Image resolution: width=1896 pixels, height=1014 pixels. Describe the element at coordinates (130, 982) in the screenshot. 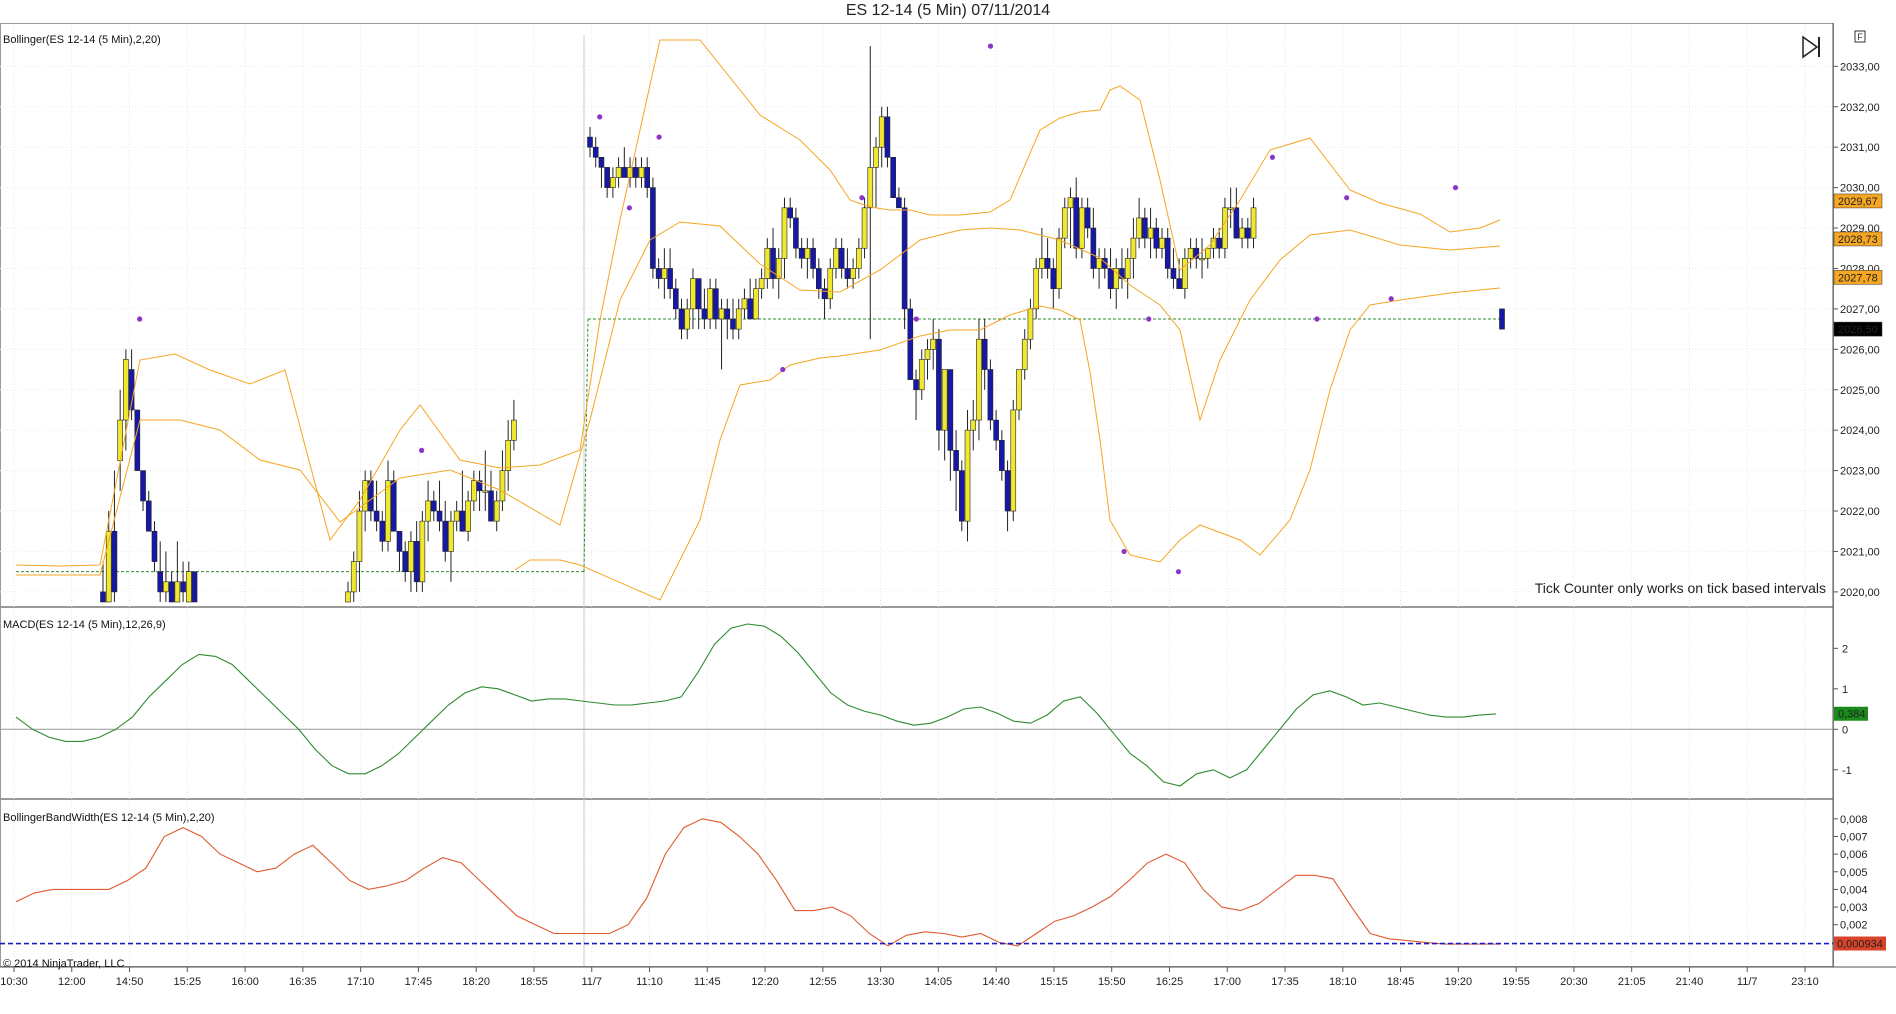

I see `x-tick-label: 14:50` at that location.